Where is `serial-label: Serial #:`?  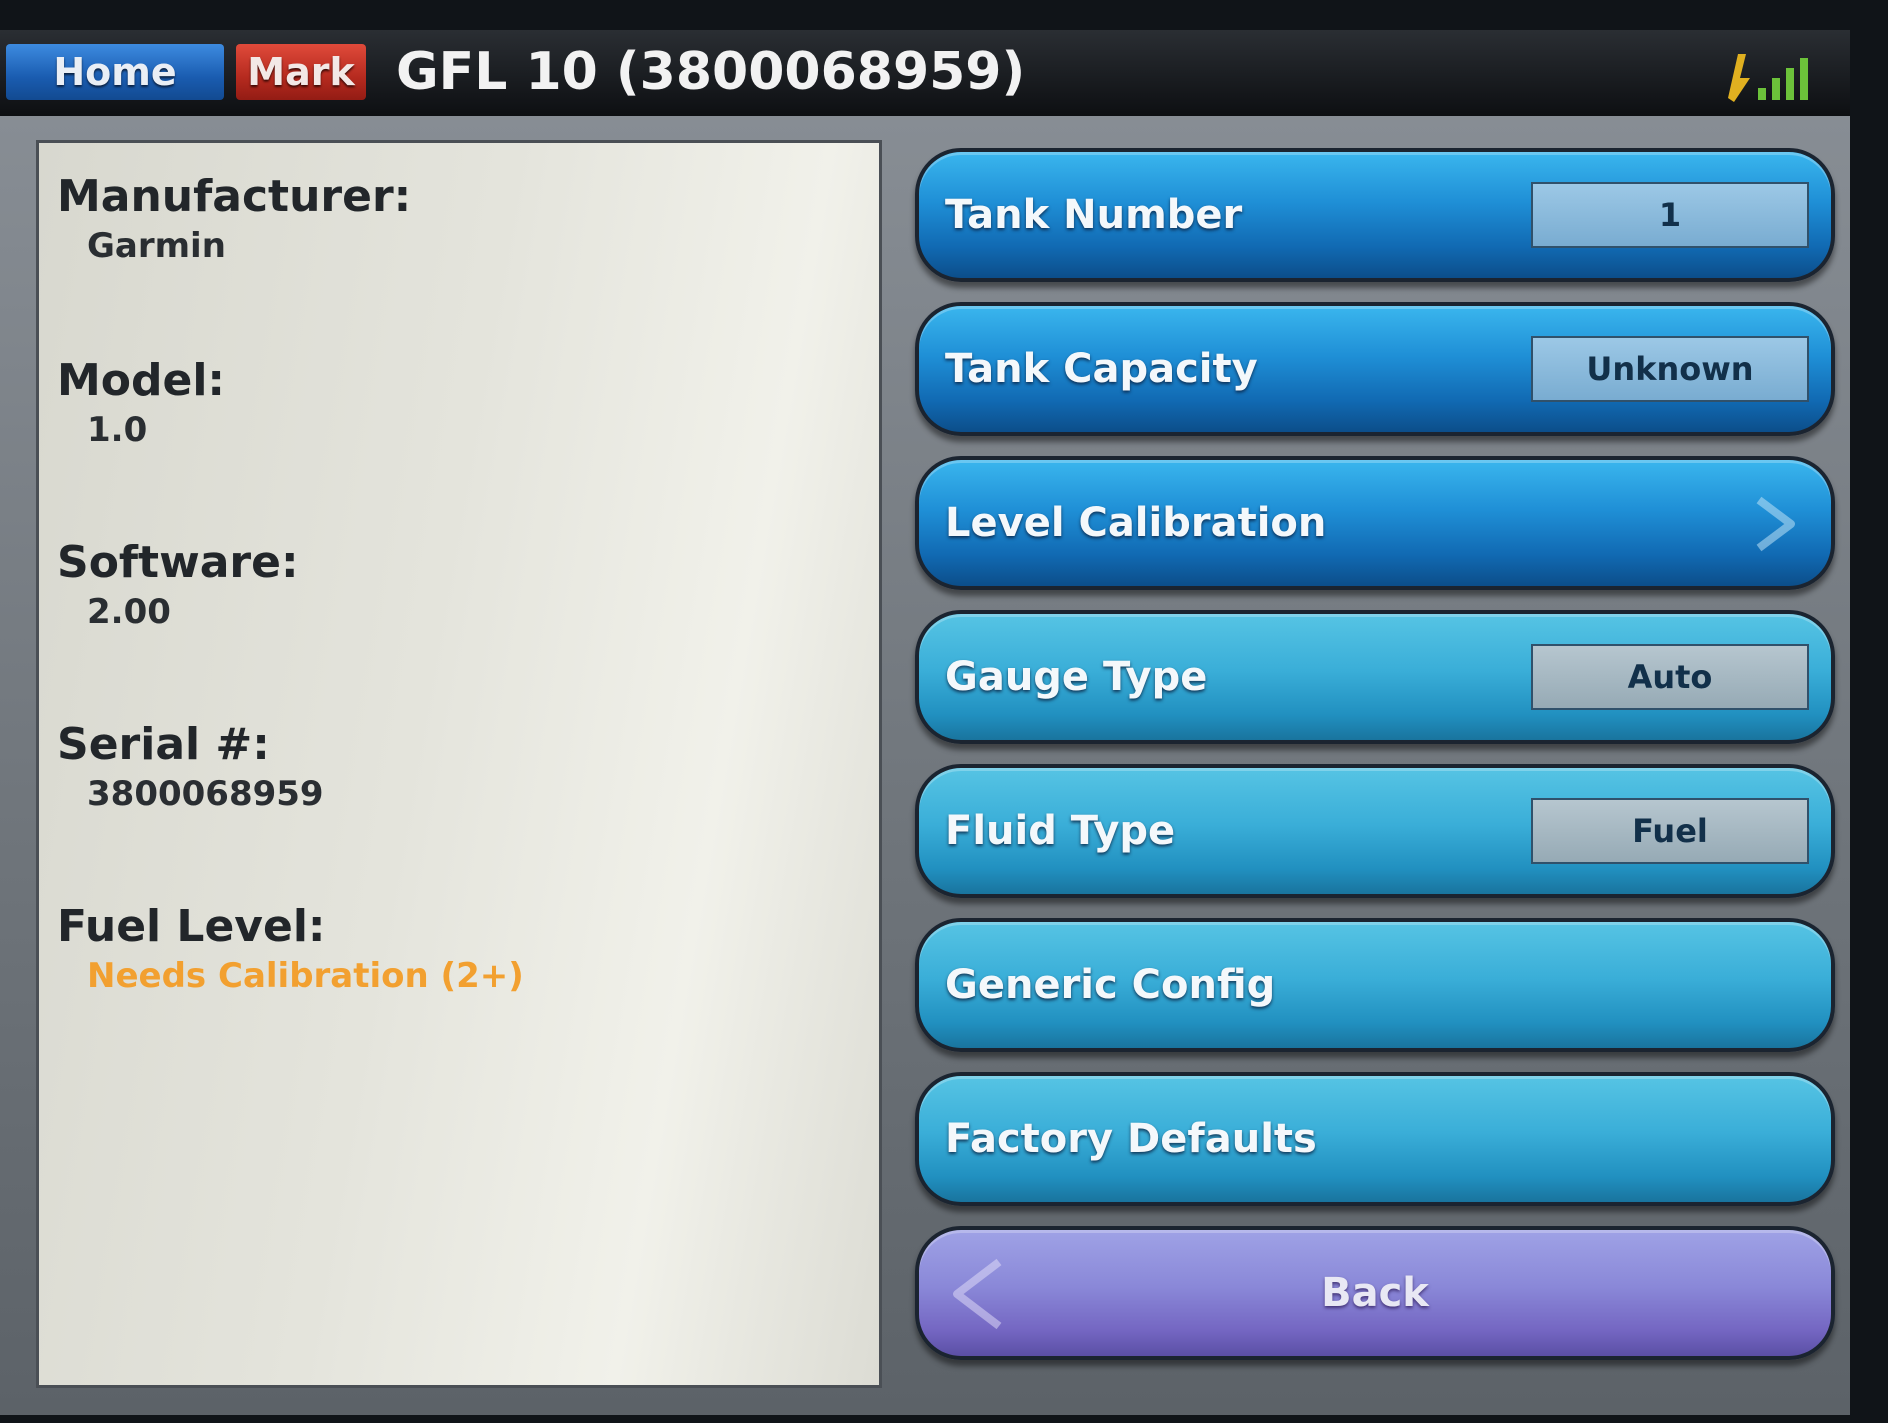 serial-label: Serial #: is located at coordinates (163, 744).